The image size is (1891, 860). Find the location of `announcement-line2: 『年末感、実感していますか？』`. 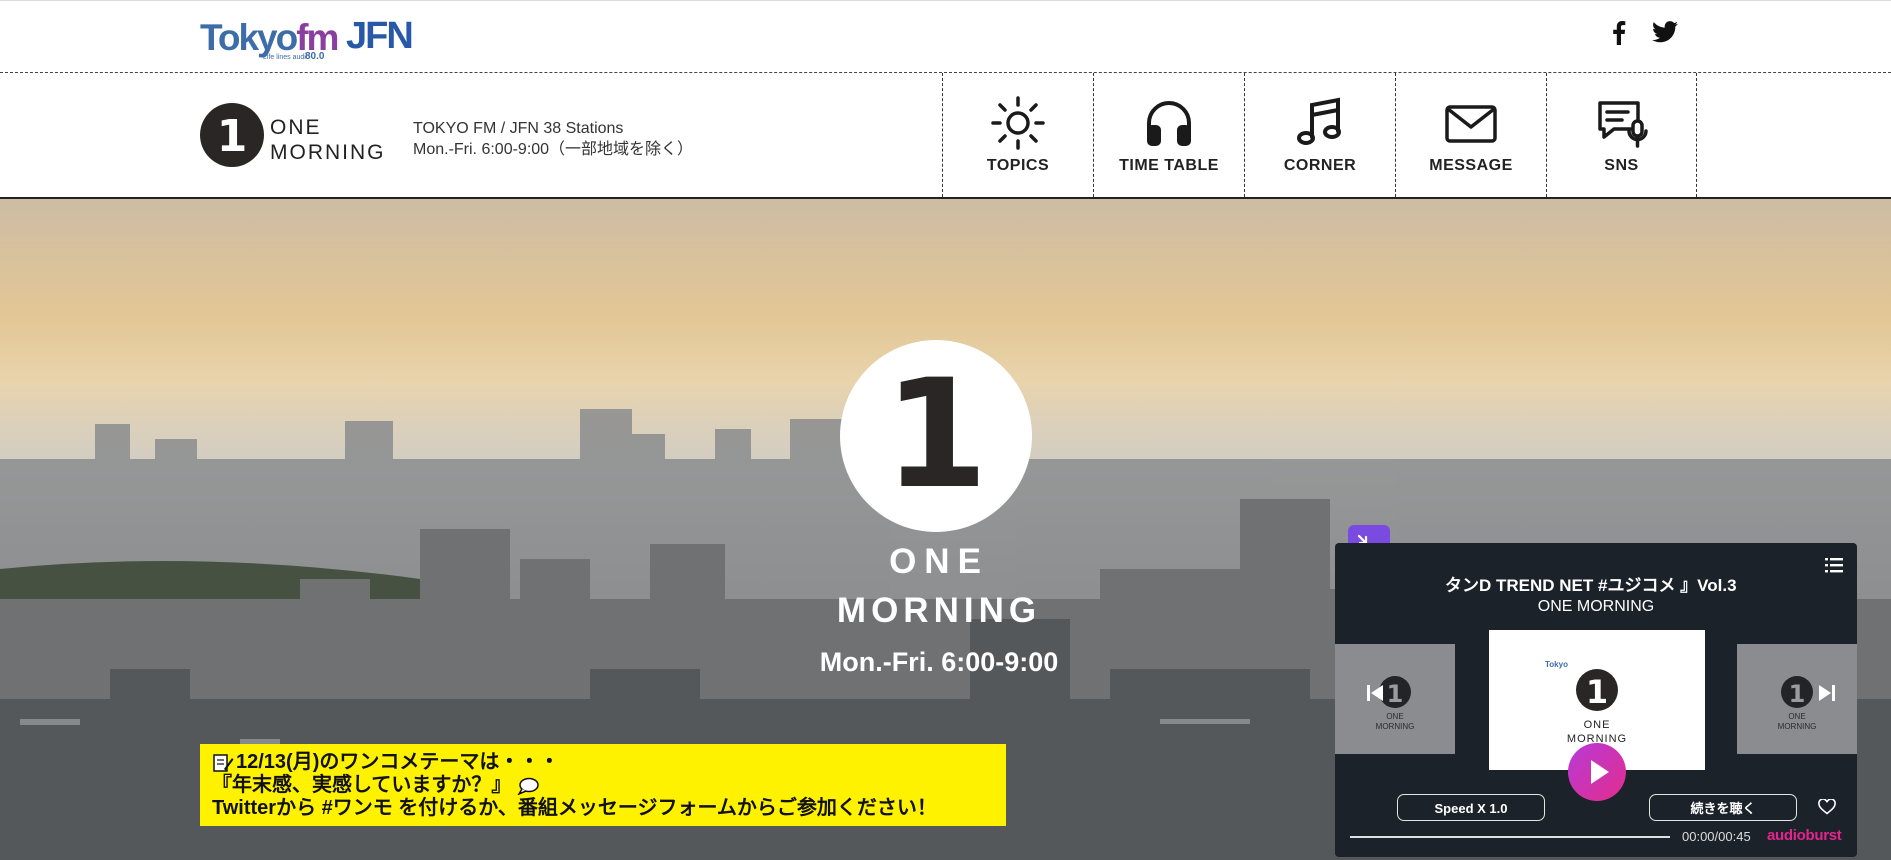

announcement-line2: 『年末感、実感していますか？』 is located at coordinates (362, 785).